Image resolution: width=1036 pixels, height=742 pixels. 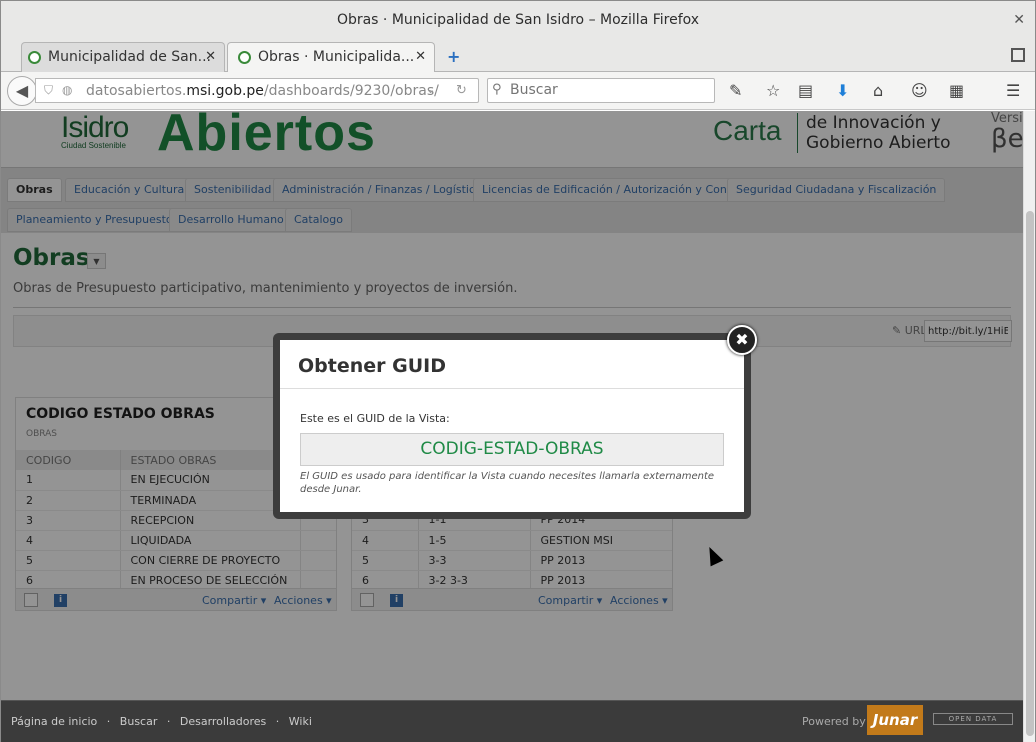 I want to click on tab-obras: Obras · Municipalida... ✕, so click(x=331, y=57).